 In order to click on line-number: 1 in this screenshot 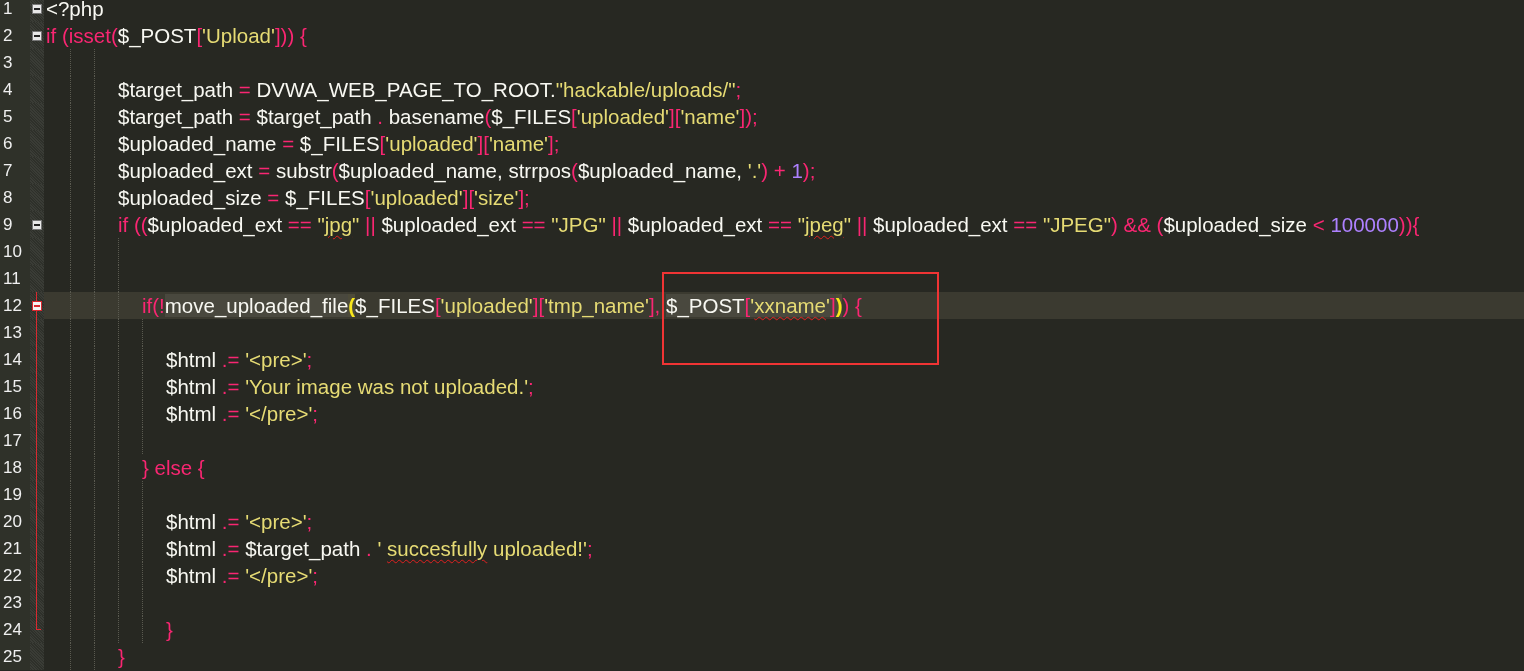, I will do `click(15, 11)`.